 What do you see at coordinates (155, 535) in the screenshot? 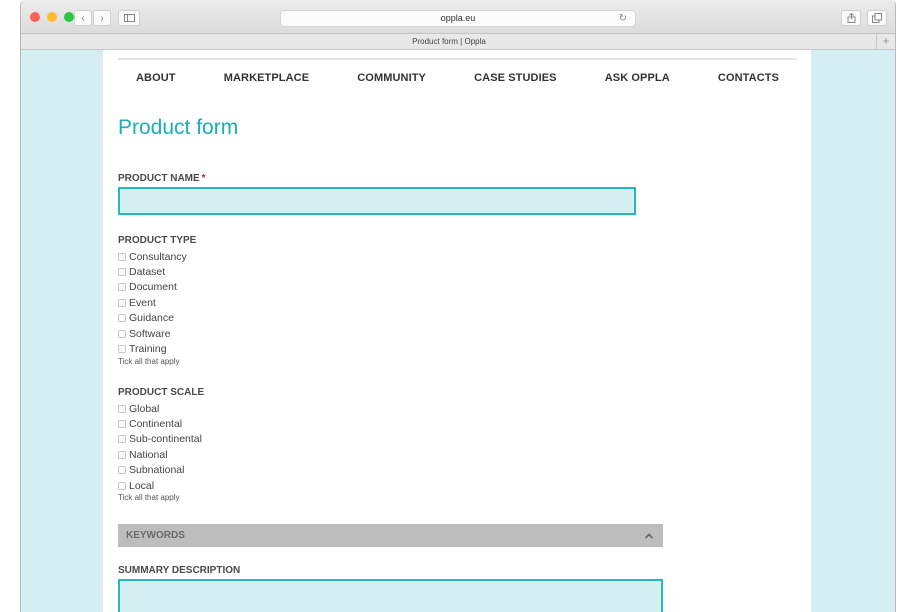
I see `keywords-label: KEYWORDS` at bounding box center [155, 535].